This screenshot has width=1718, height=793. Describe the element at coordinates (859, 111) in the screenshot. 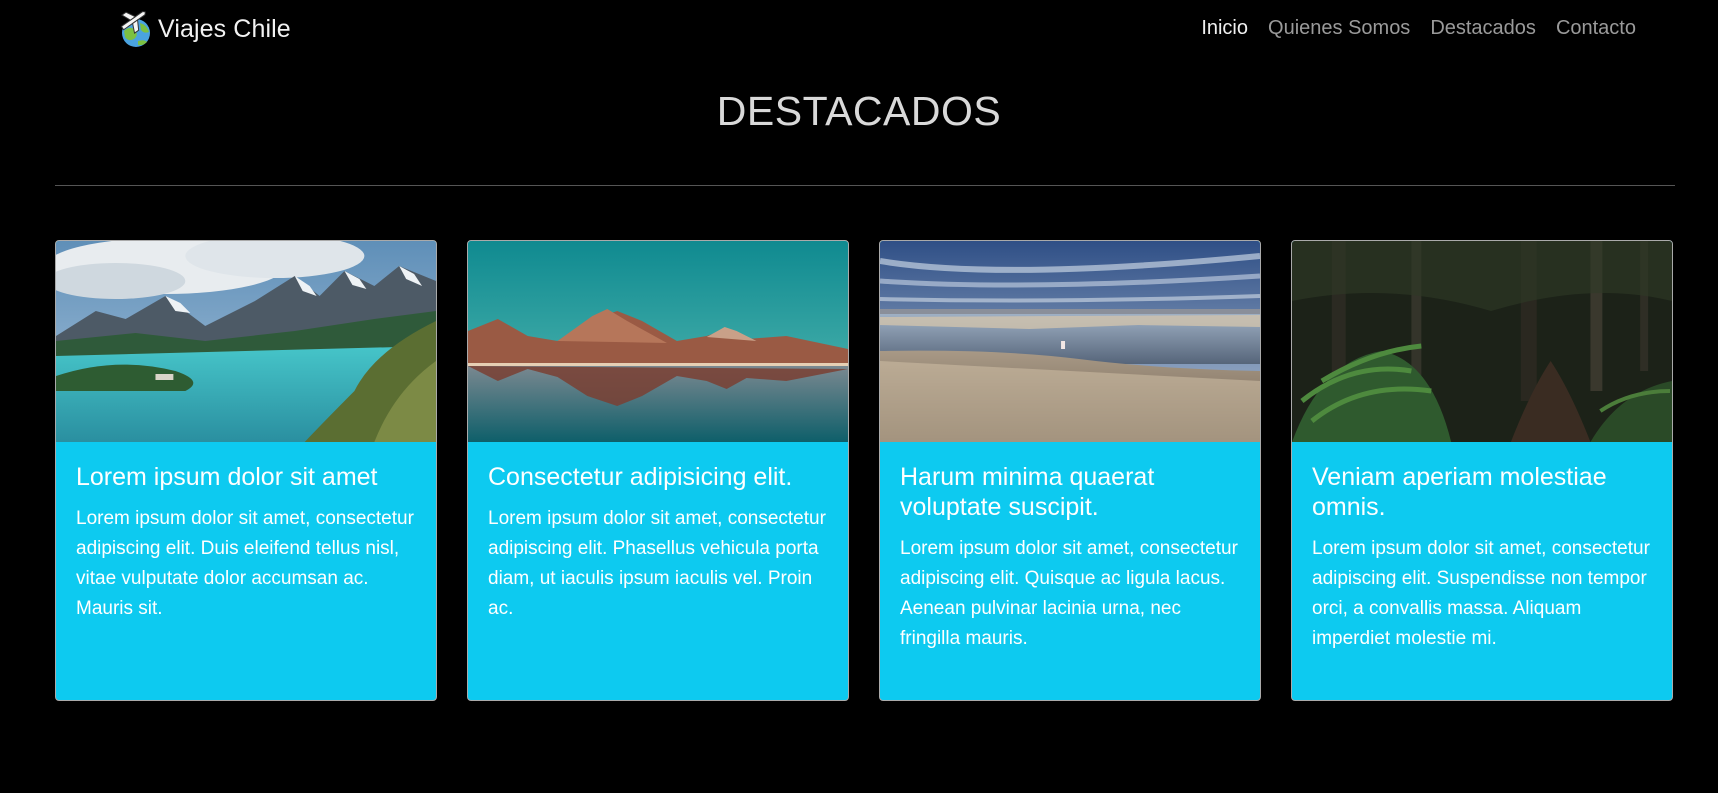

I see `page-title: DESTACADOS` at that location.